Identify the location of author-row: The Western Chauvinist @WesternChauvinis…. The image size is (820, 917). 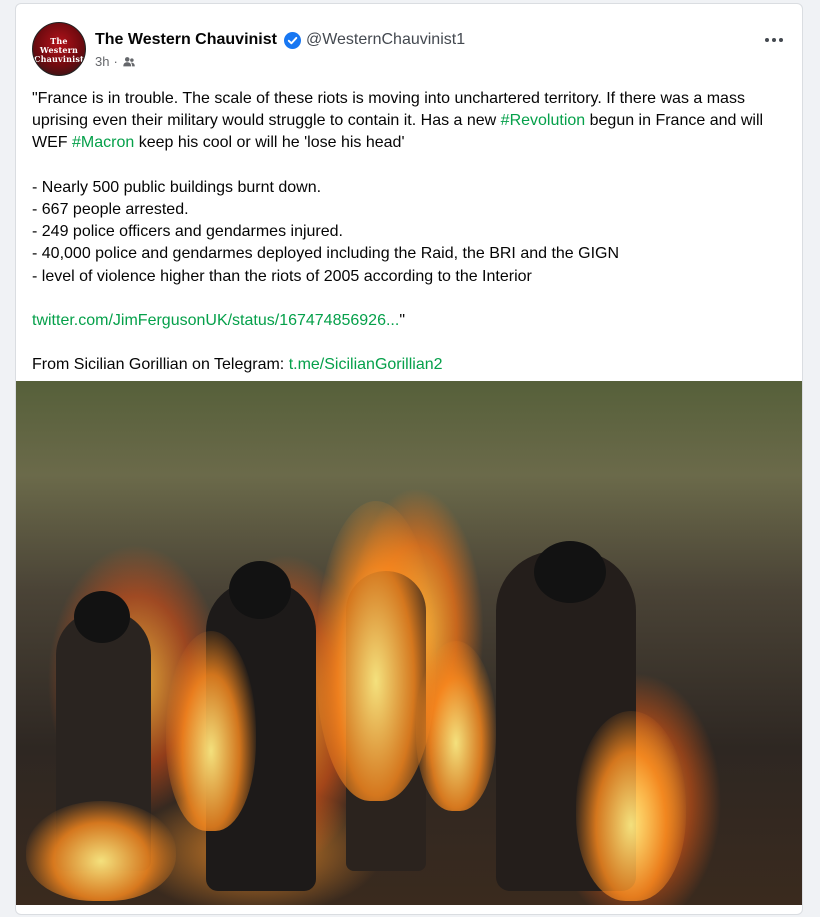
(280, 40).